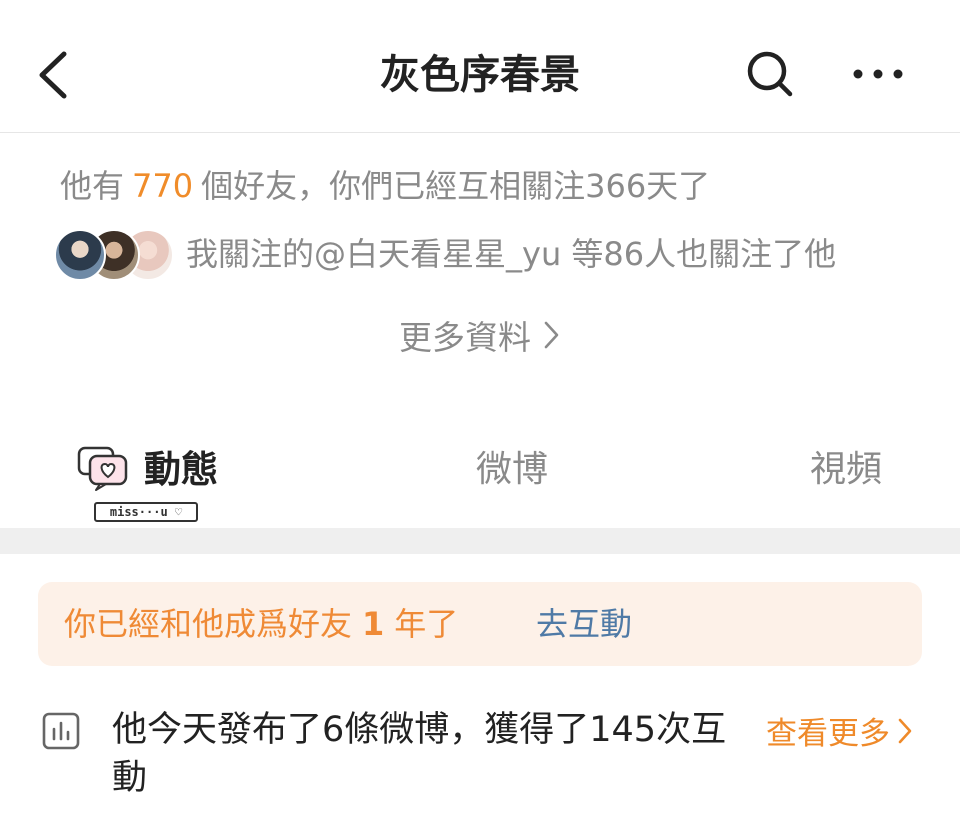 This screenshot has height=823, width=960. What do you see at coordinates (61, 731) in the screenshot?
I see `bar-chart-icon` at bounding box center [61, 731].